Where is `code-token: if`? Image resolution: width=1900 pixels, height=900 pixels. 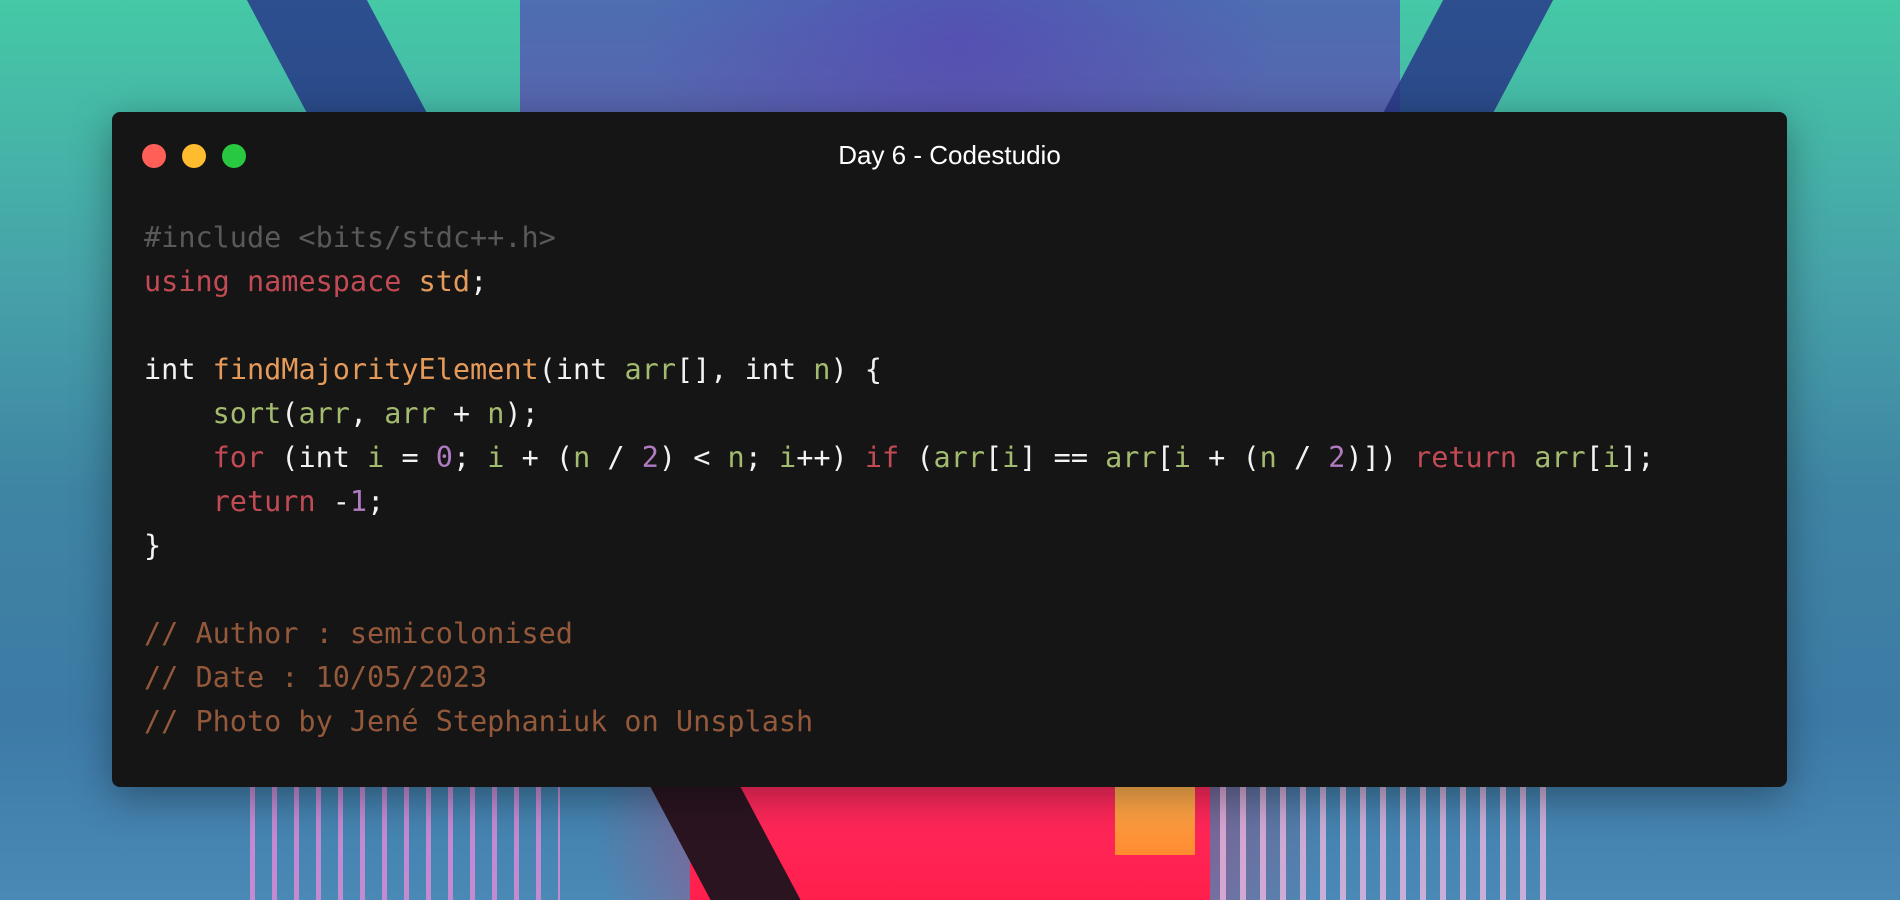
code-token: if is located at coordinates (882, 457).